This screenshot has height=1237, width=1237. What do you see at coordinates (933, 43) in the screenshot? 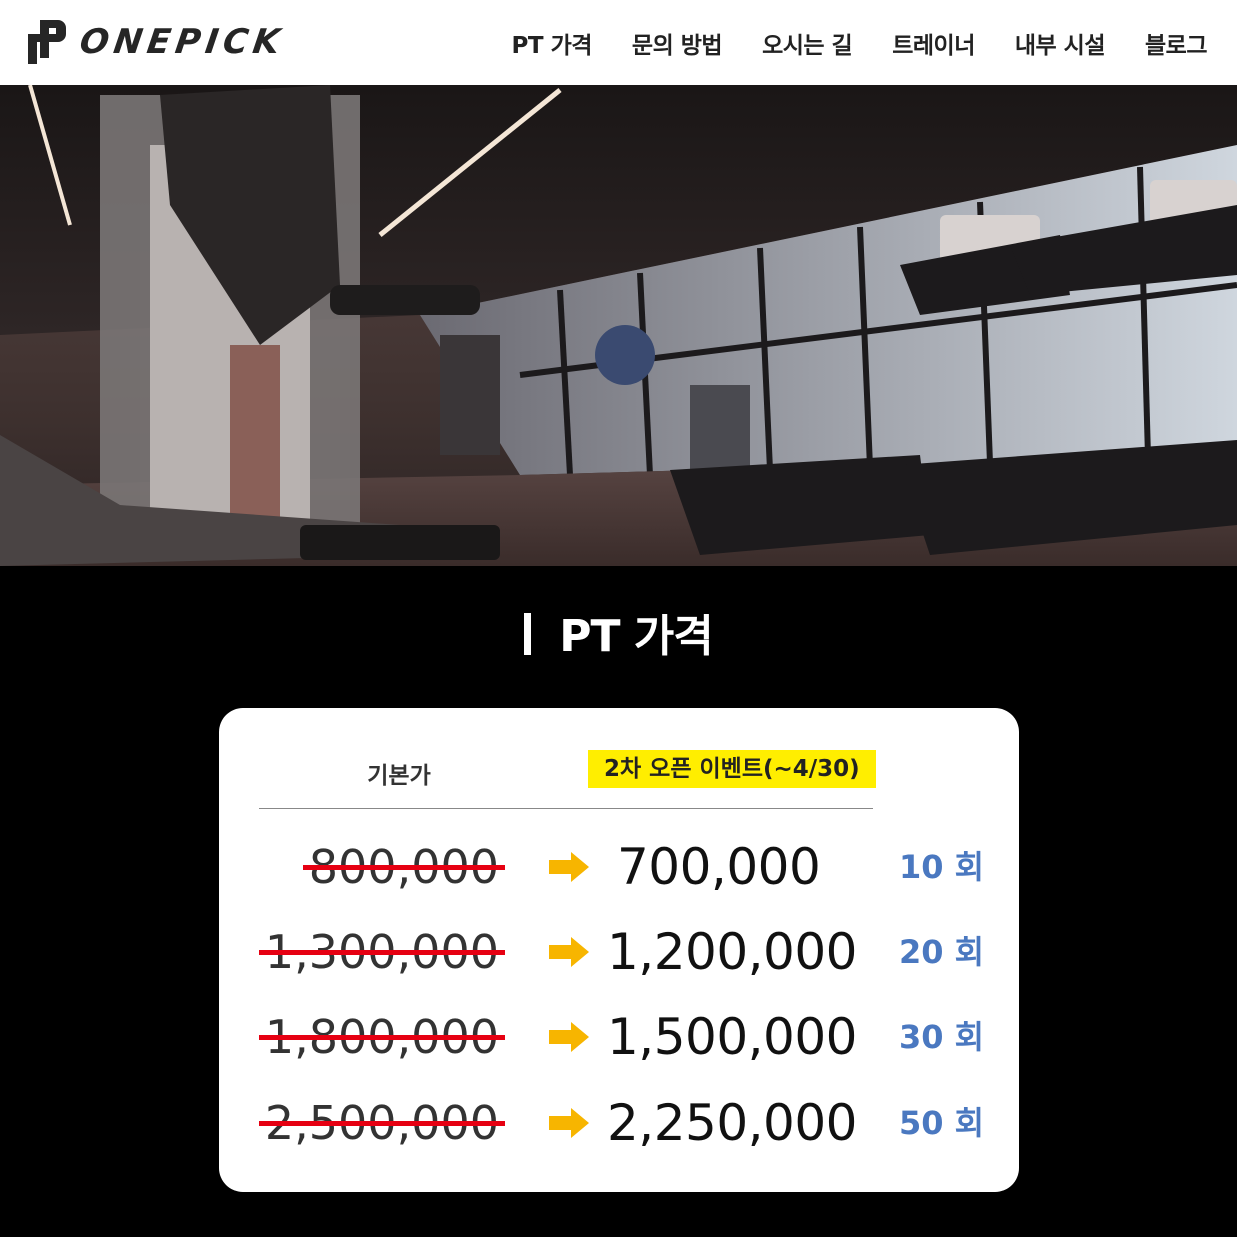
I see `nav-trainer: 트레이너` at bounding box center [933, 43].